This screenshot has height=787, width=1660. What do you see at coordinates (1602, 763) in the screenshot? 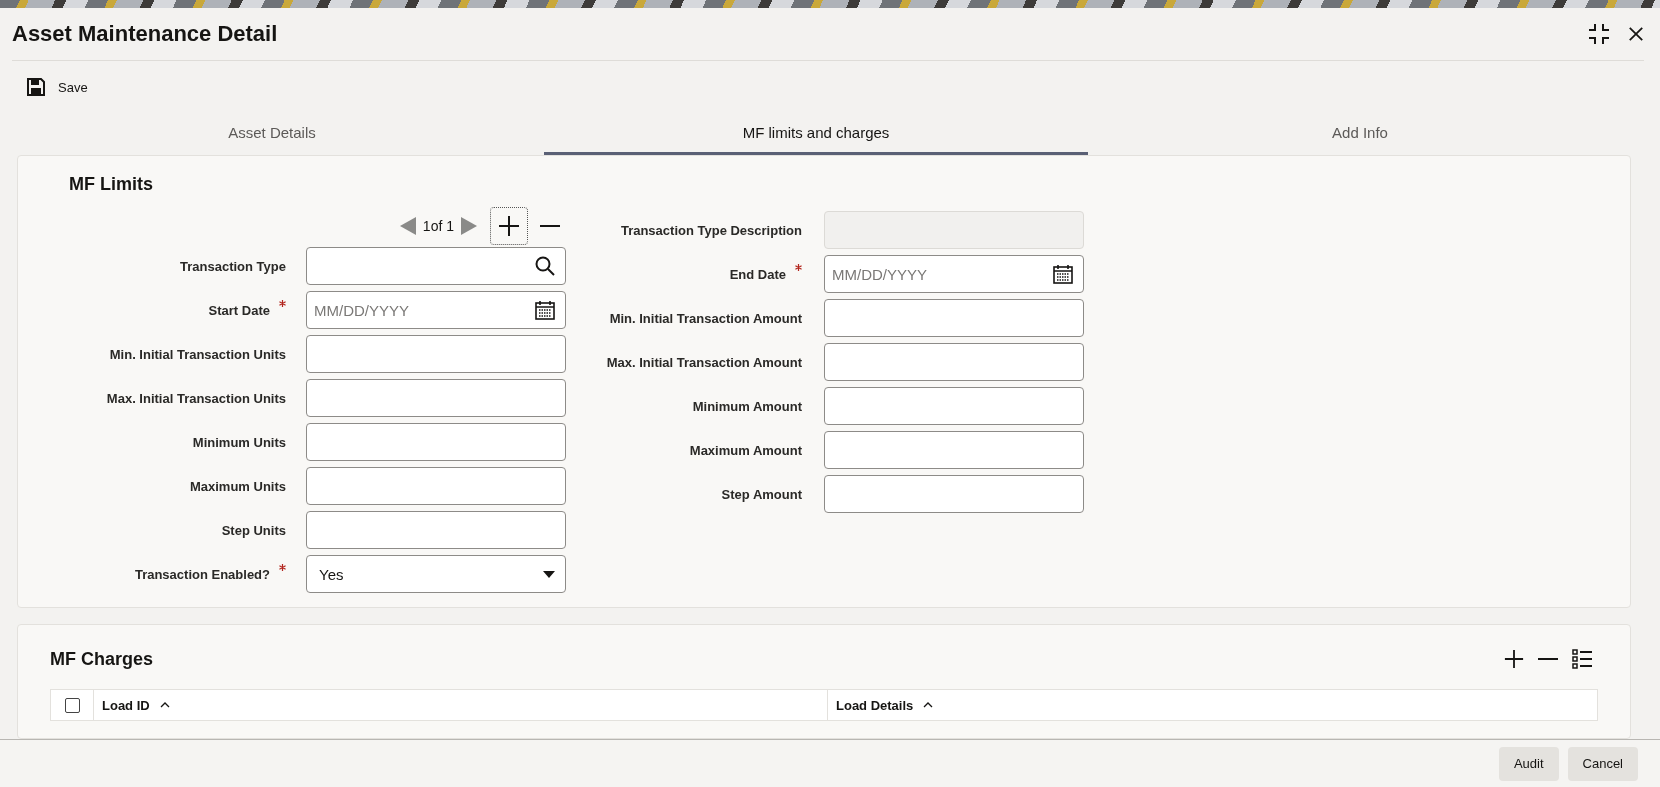
I see `footer-button: Cancel` at bounding box center [1602, 763].